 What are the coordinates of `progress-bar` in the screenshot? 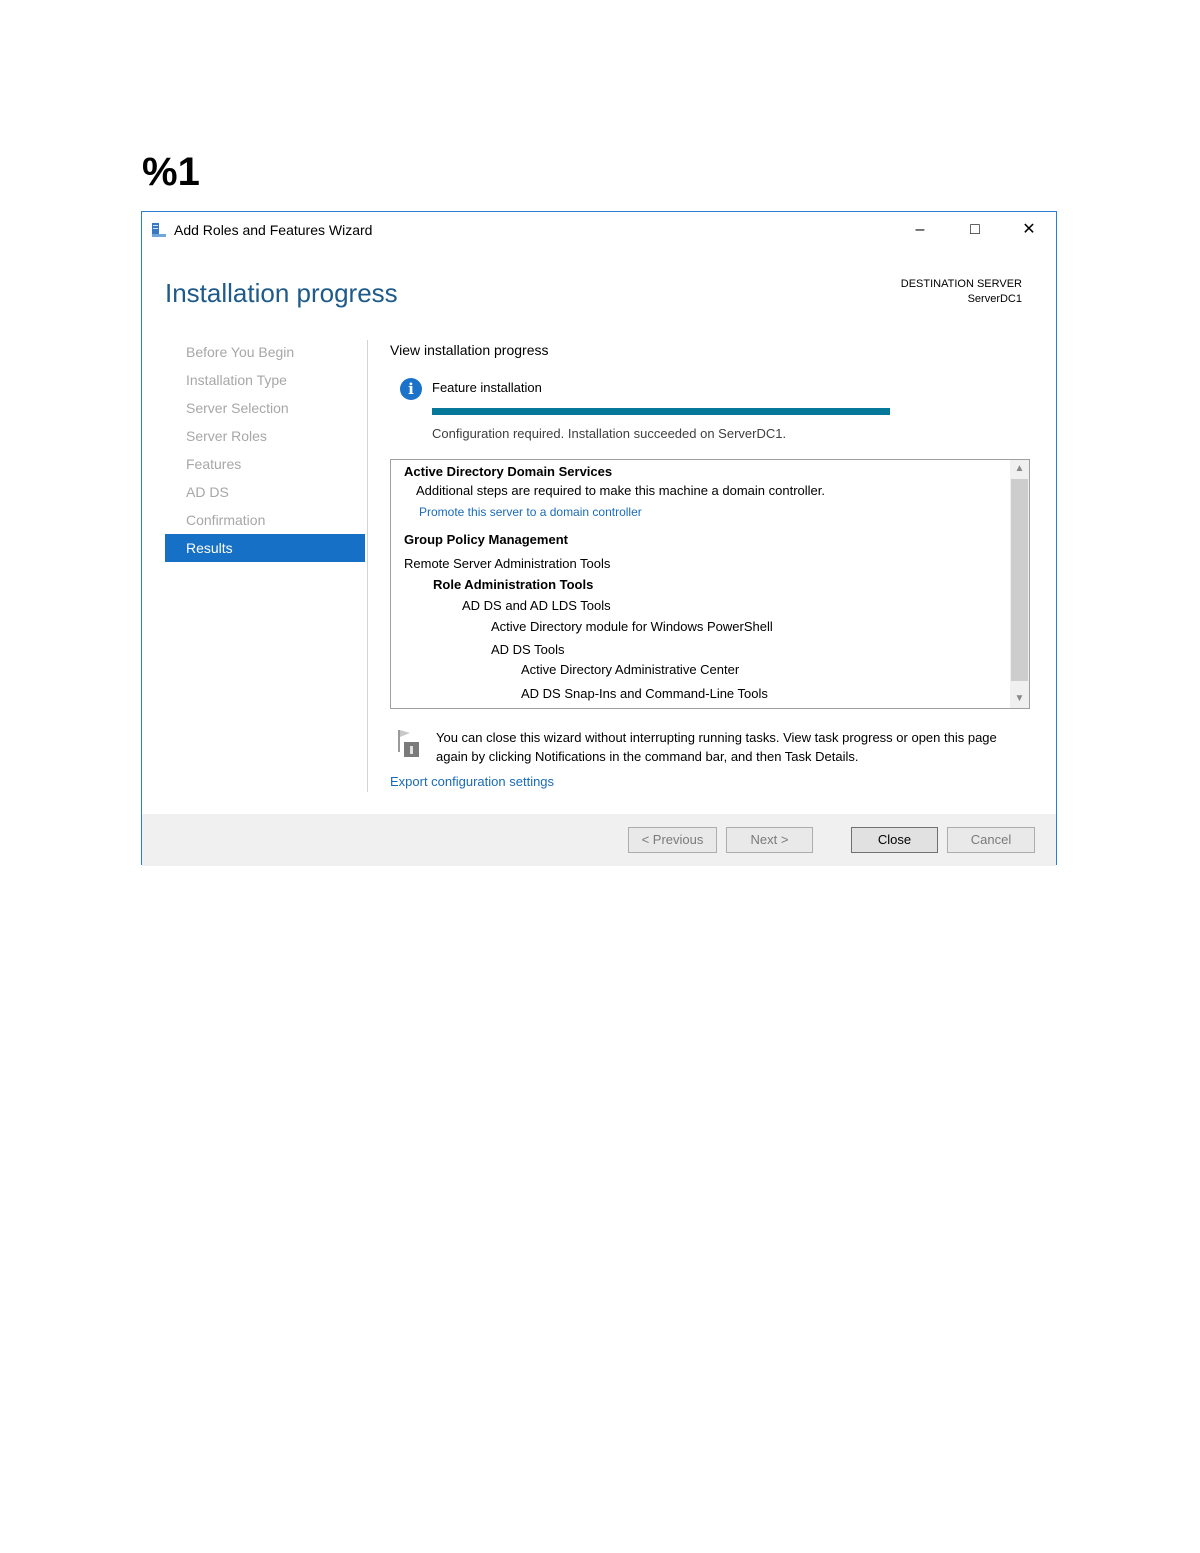 It's located at (661, 411).